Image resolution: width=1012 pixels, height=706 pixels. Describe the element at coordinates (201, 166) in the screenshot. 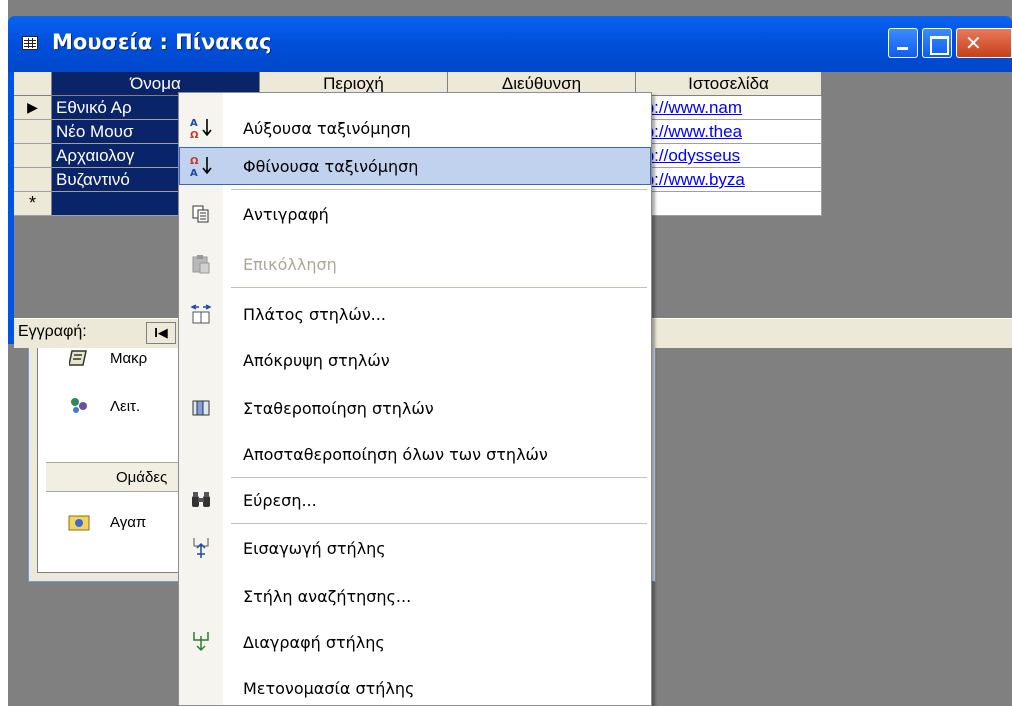

I see `sort-descending-icon: ΩA` at that location.